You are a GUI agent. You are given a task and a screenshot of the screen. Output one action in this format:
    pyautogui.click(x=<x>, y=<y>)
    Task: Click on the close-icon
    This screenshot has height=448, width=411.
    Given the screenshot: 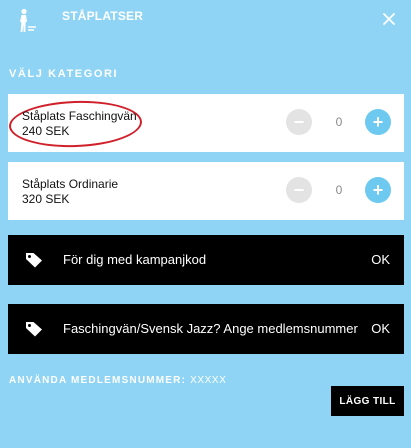 What is the action you would take?
    pyautogui.click(x=389, y=19)
    